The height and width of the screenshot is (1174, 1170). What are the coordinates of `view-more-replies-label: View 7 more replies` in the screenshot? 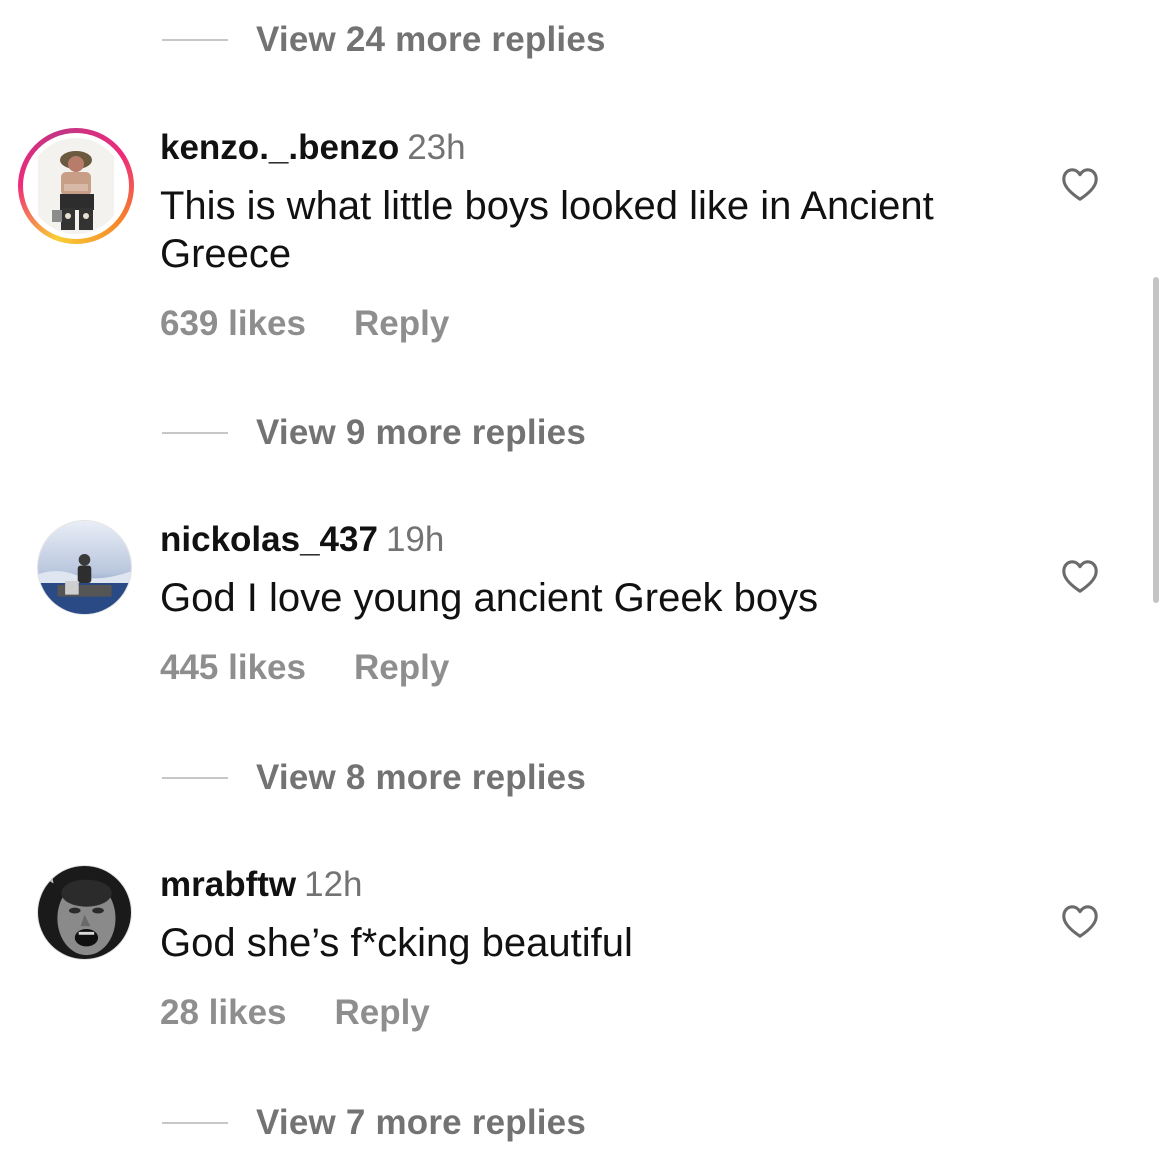 It's located at (421, 1122).